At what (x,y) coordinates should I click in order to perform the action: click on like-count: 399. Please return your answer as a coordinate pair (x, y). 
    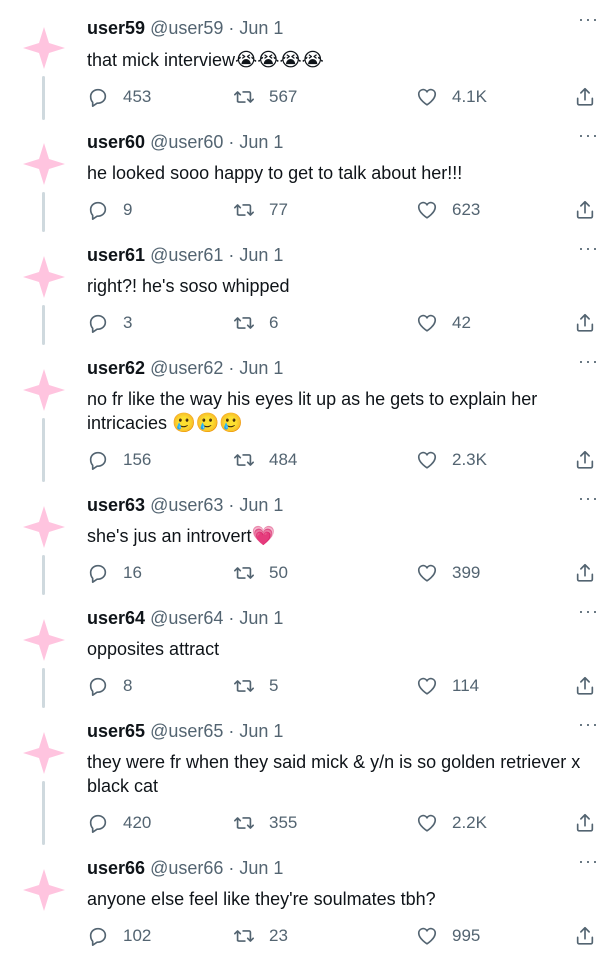
    Looking at the image, I should click on (466, 572).